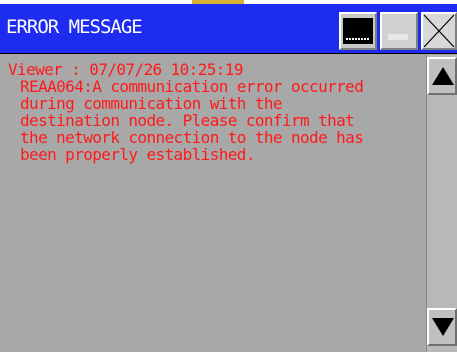  I want to click on arrow-up-icon, so click(443, 76).